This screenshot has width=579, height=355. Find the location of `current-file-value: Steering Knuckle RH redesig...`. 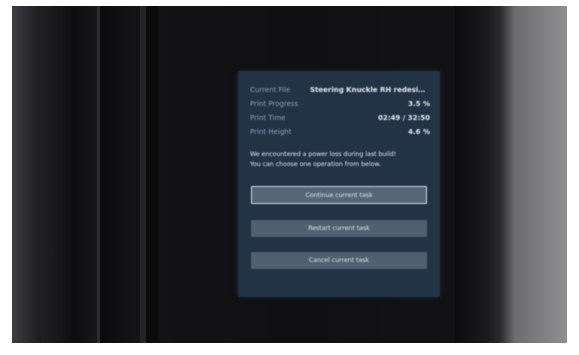

current-file-value: Steering Knuckle RH redesig... is located at coordinates (370, 90).